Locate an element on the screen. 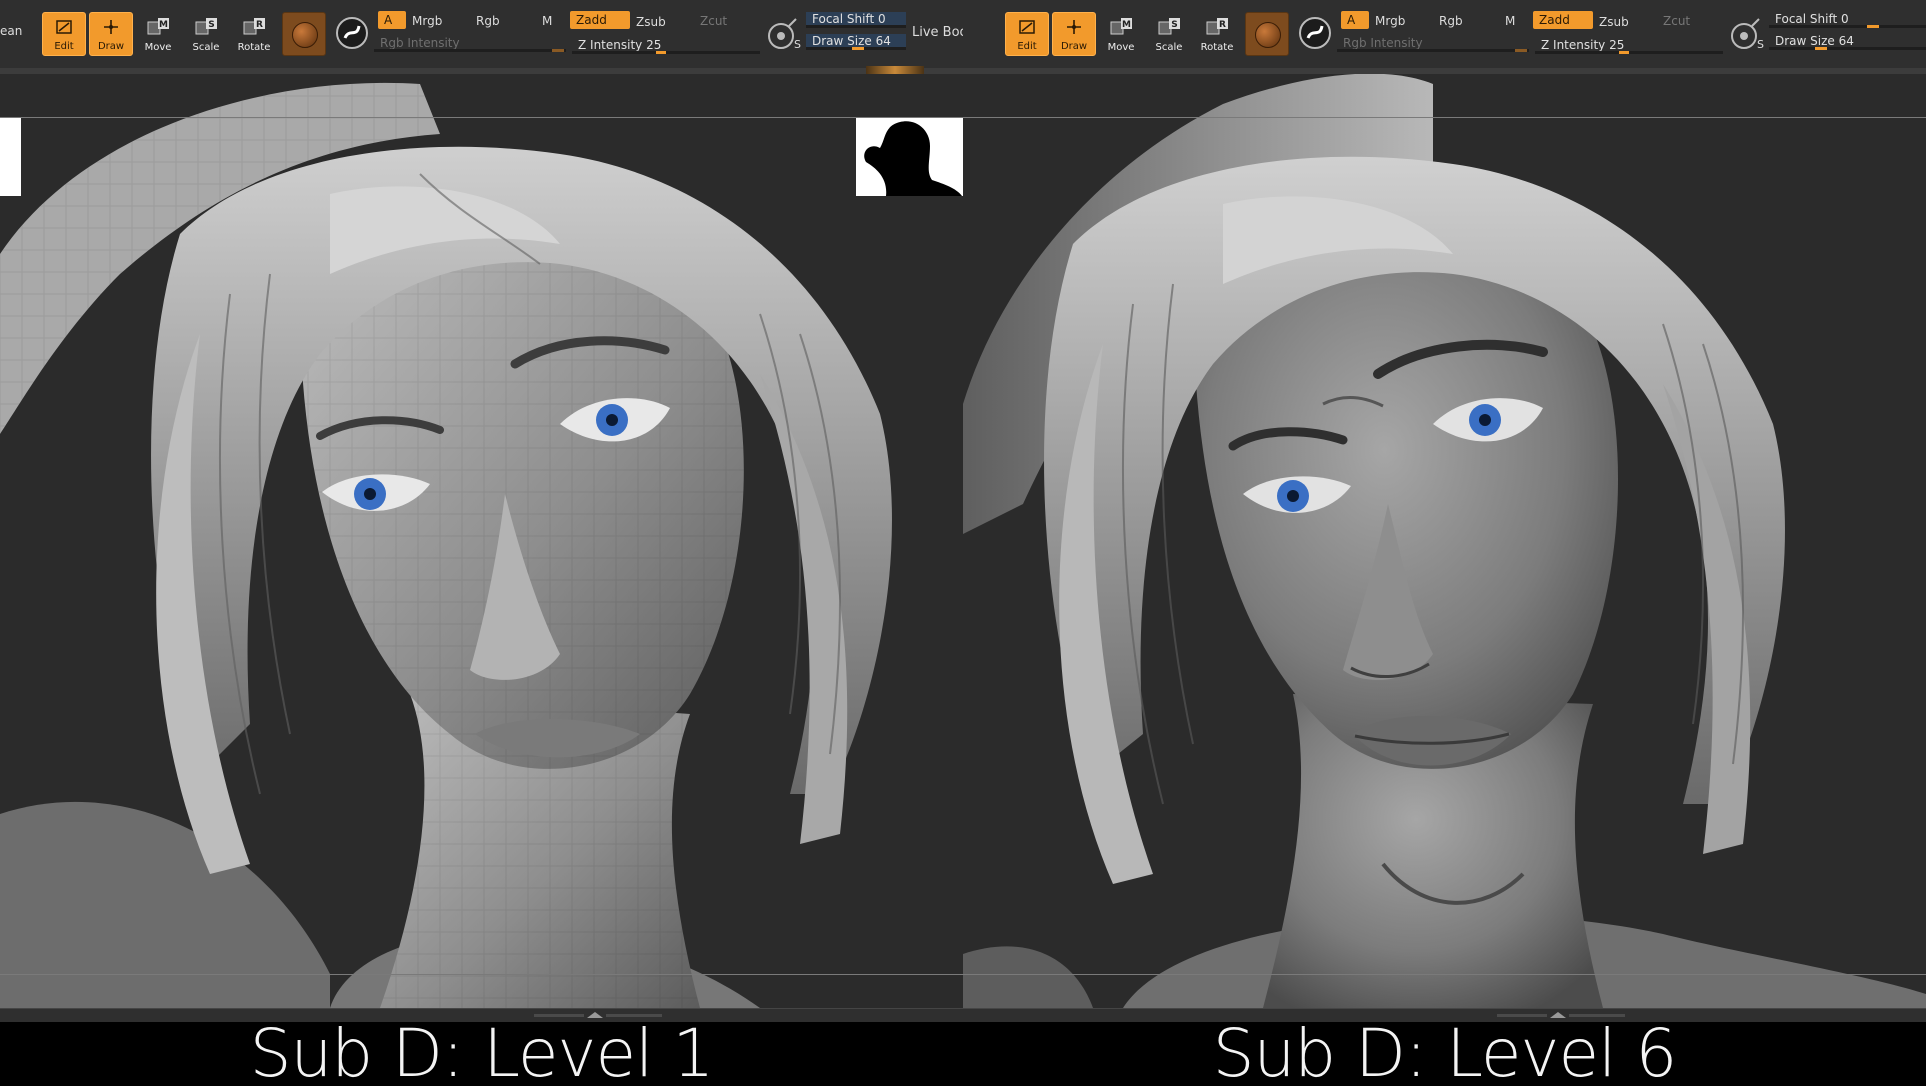 Image resolution: width=1926 pixels, height=1086 pixels. silhouette-thumbnail-icon is located at coordinates (913, 158).